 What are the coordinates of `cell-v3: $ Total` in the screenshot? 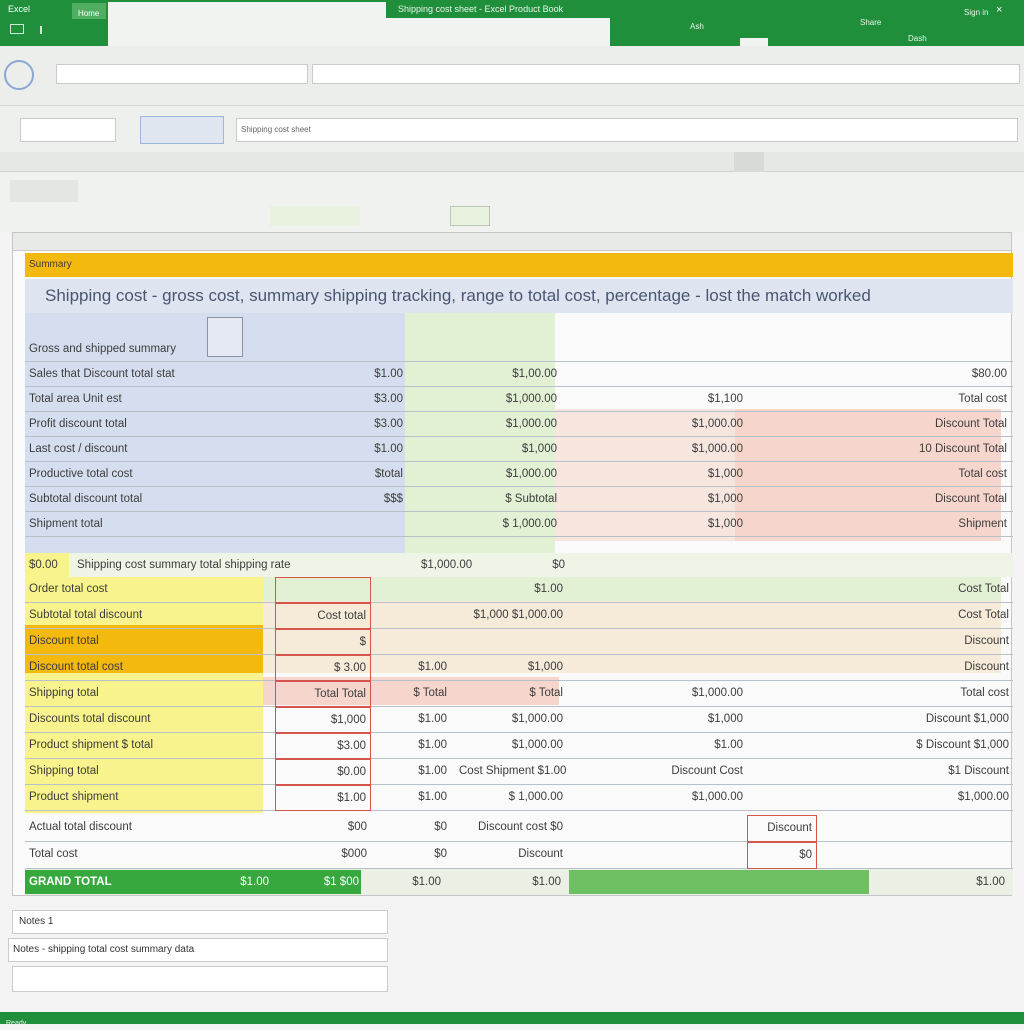 It's located at (511, 694).